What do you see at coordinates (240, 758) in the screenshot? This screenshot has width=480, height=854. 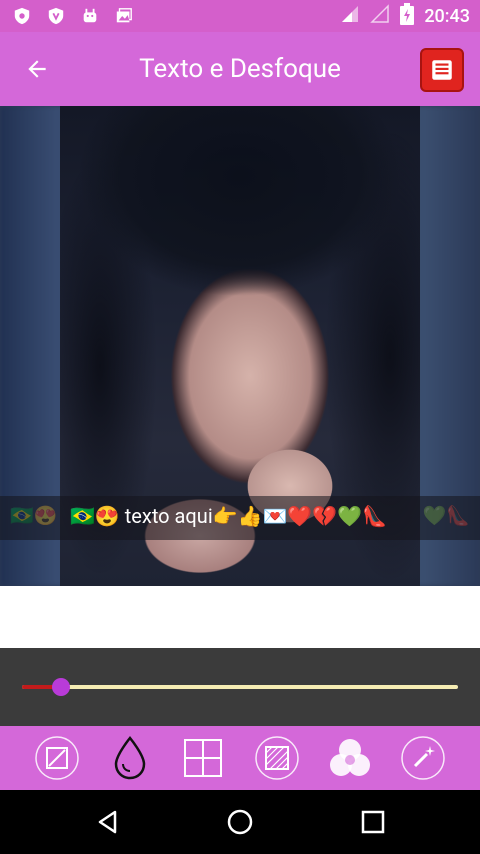 I see `tool-bar` at bounding box center [240, 758].